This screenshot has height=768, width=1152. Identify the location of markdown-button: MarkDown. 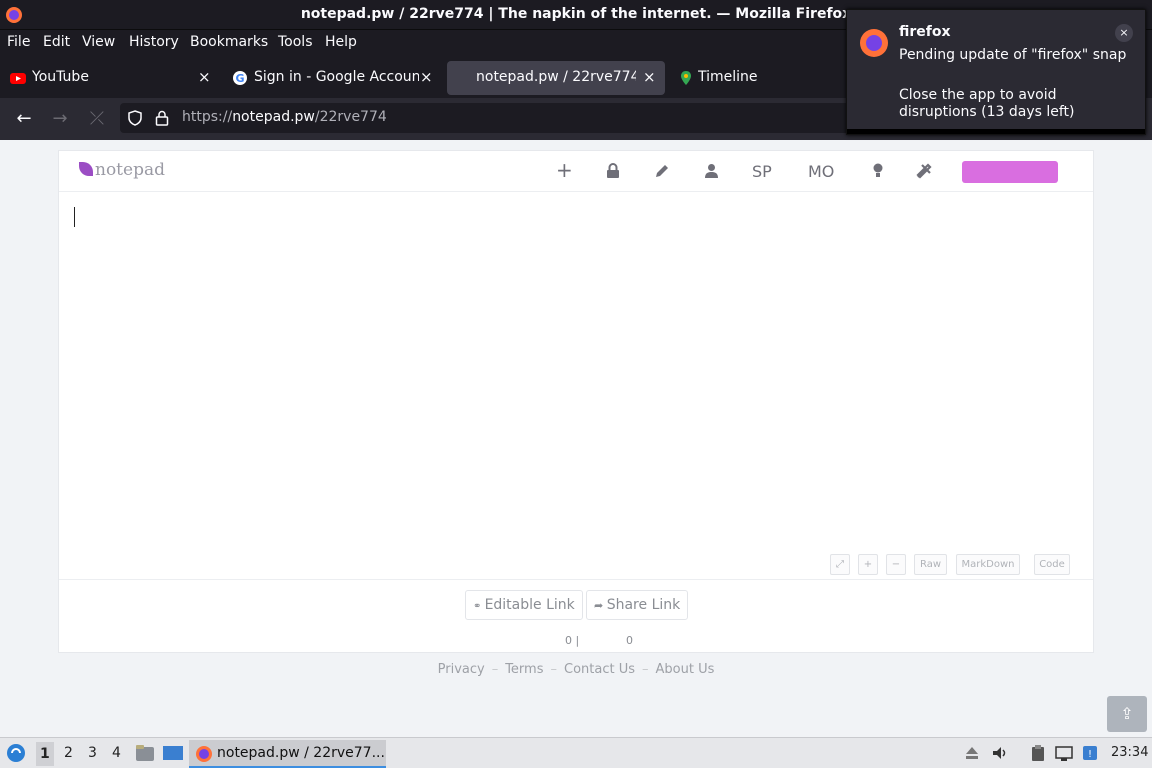
(988, 564).